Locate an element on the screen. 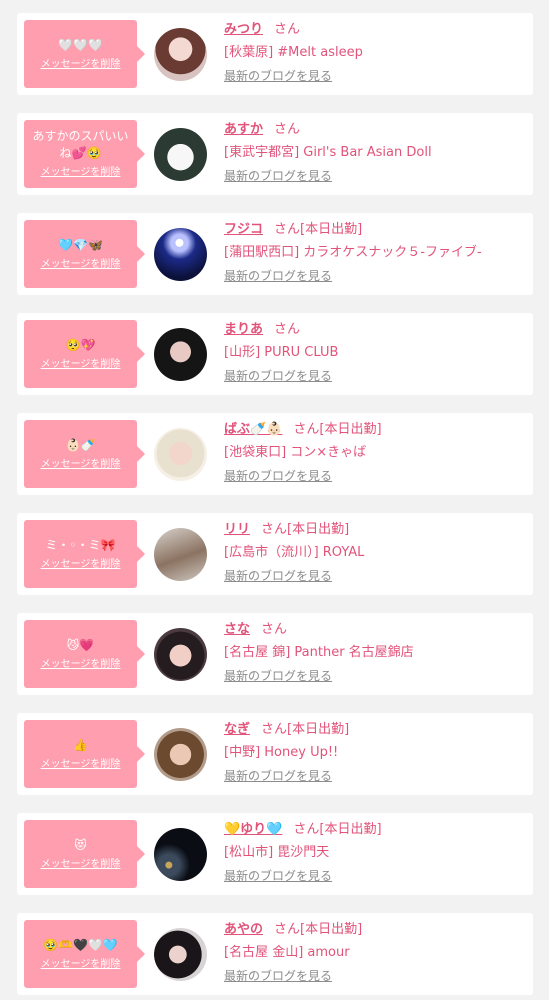  message-text: 😻 is located at coordinates (80, 844).